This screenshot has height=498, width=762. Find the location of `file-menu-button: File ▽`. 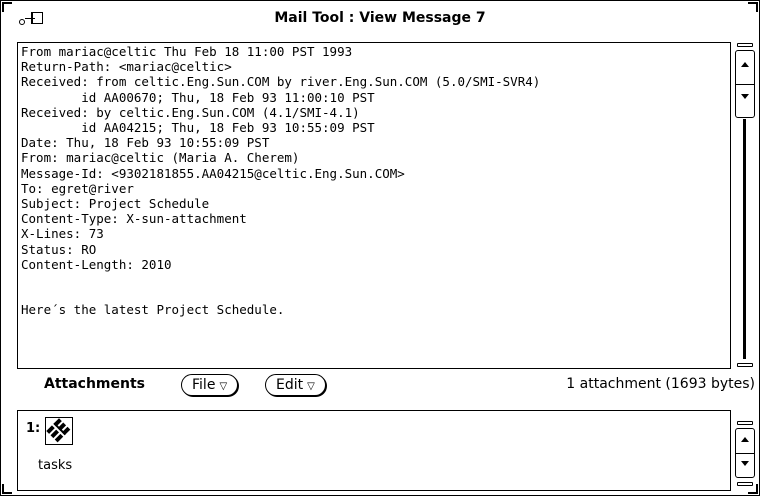

file-menu-button: File ▽ is located at coordinates (210, 385).